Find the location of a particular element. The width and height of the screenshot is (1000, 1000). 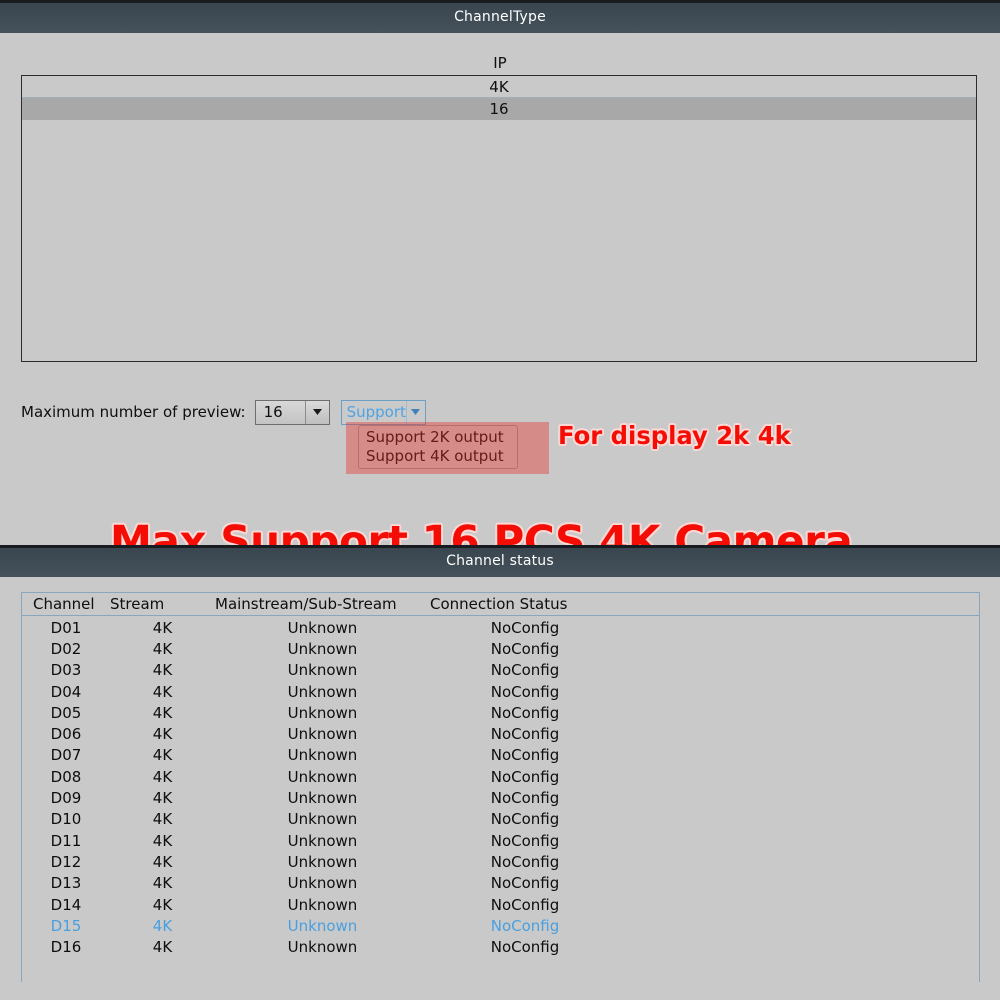

list-item: 4K is located at coordinates (499, 87).